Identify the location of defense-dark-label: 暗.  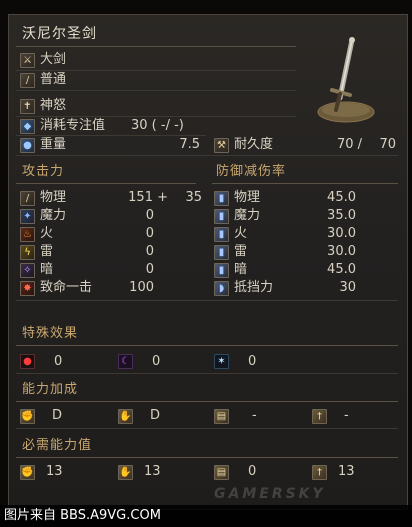
(241, 269).